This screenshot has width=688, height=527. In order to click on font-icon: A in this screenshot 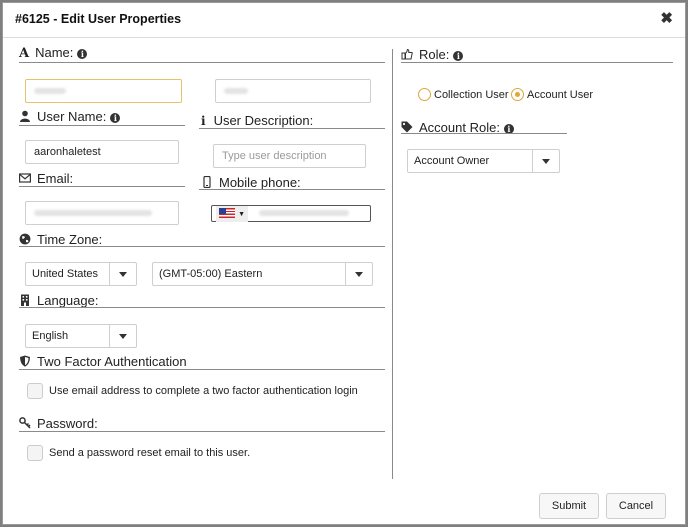, I will do `click(24, 53)`.